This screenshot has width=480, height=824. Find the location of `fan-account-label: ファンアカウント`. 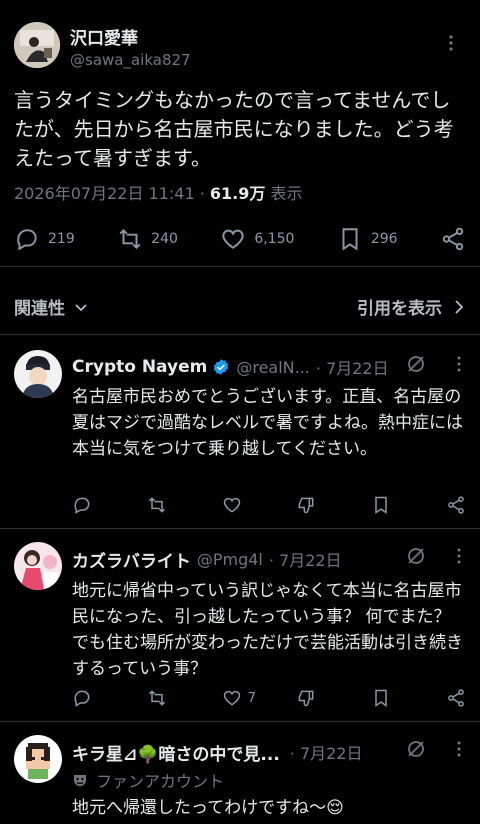

fan-account-label: ファンアカウント is located at coordinates (148, 780).